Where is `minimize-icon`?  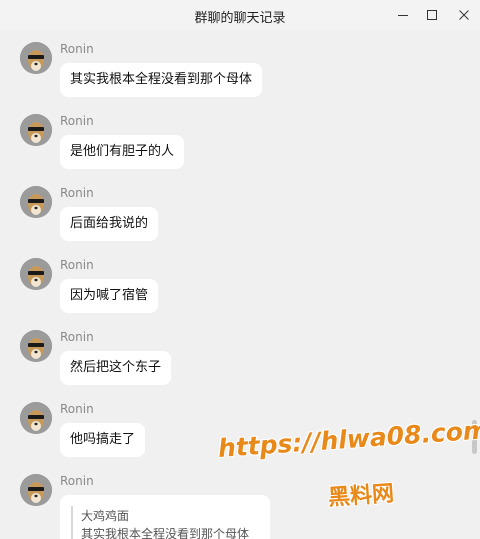
minimize-icon is located at coordinates (403, 15).